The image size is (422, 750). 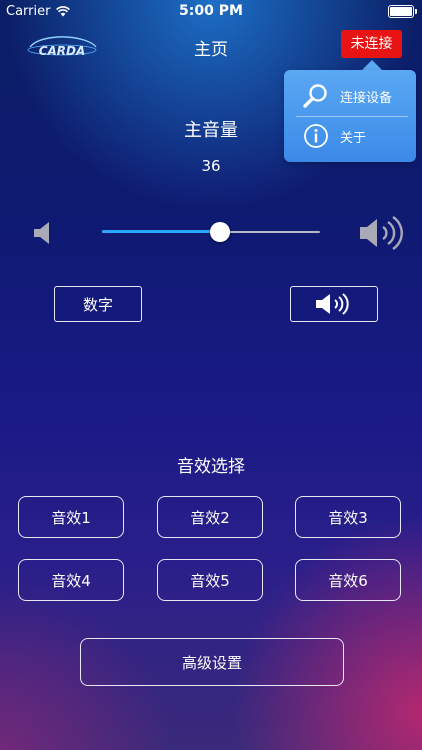 I want to click on popover-arrow, so click(x=372, y=65).